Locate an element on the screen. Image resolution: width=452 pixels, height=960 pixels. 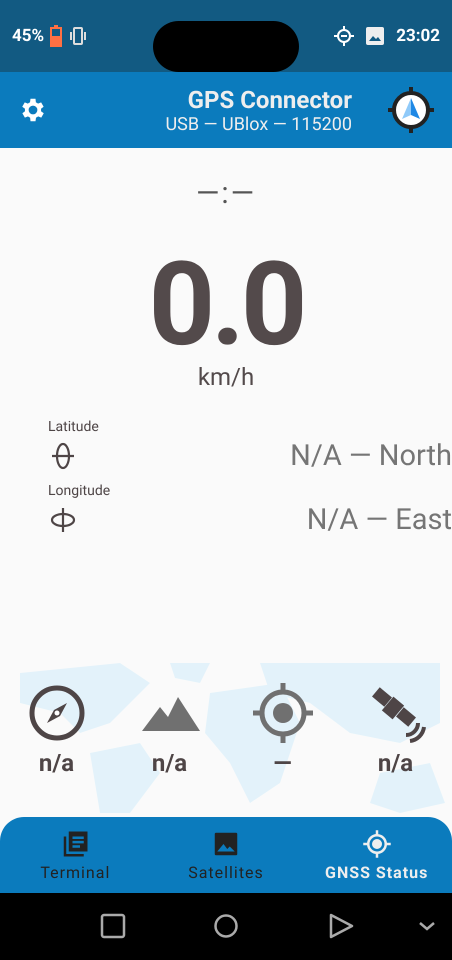
coordinate-value: N/A — North is located at coordinates (371, 456).